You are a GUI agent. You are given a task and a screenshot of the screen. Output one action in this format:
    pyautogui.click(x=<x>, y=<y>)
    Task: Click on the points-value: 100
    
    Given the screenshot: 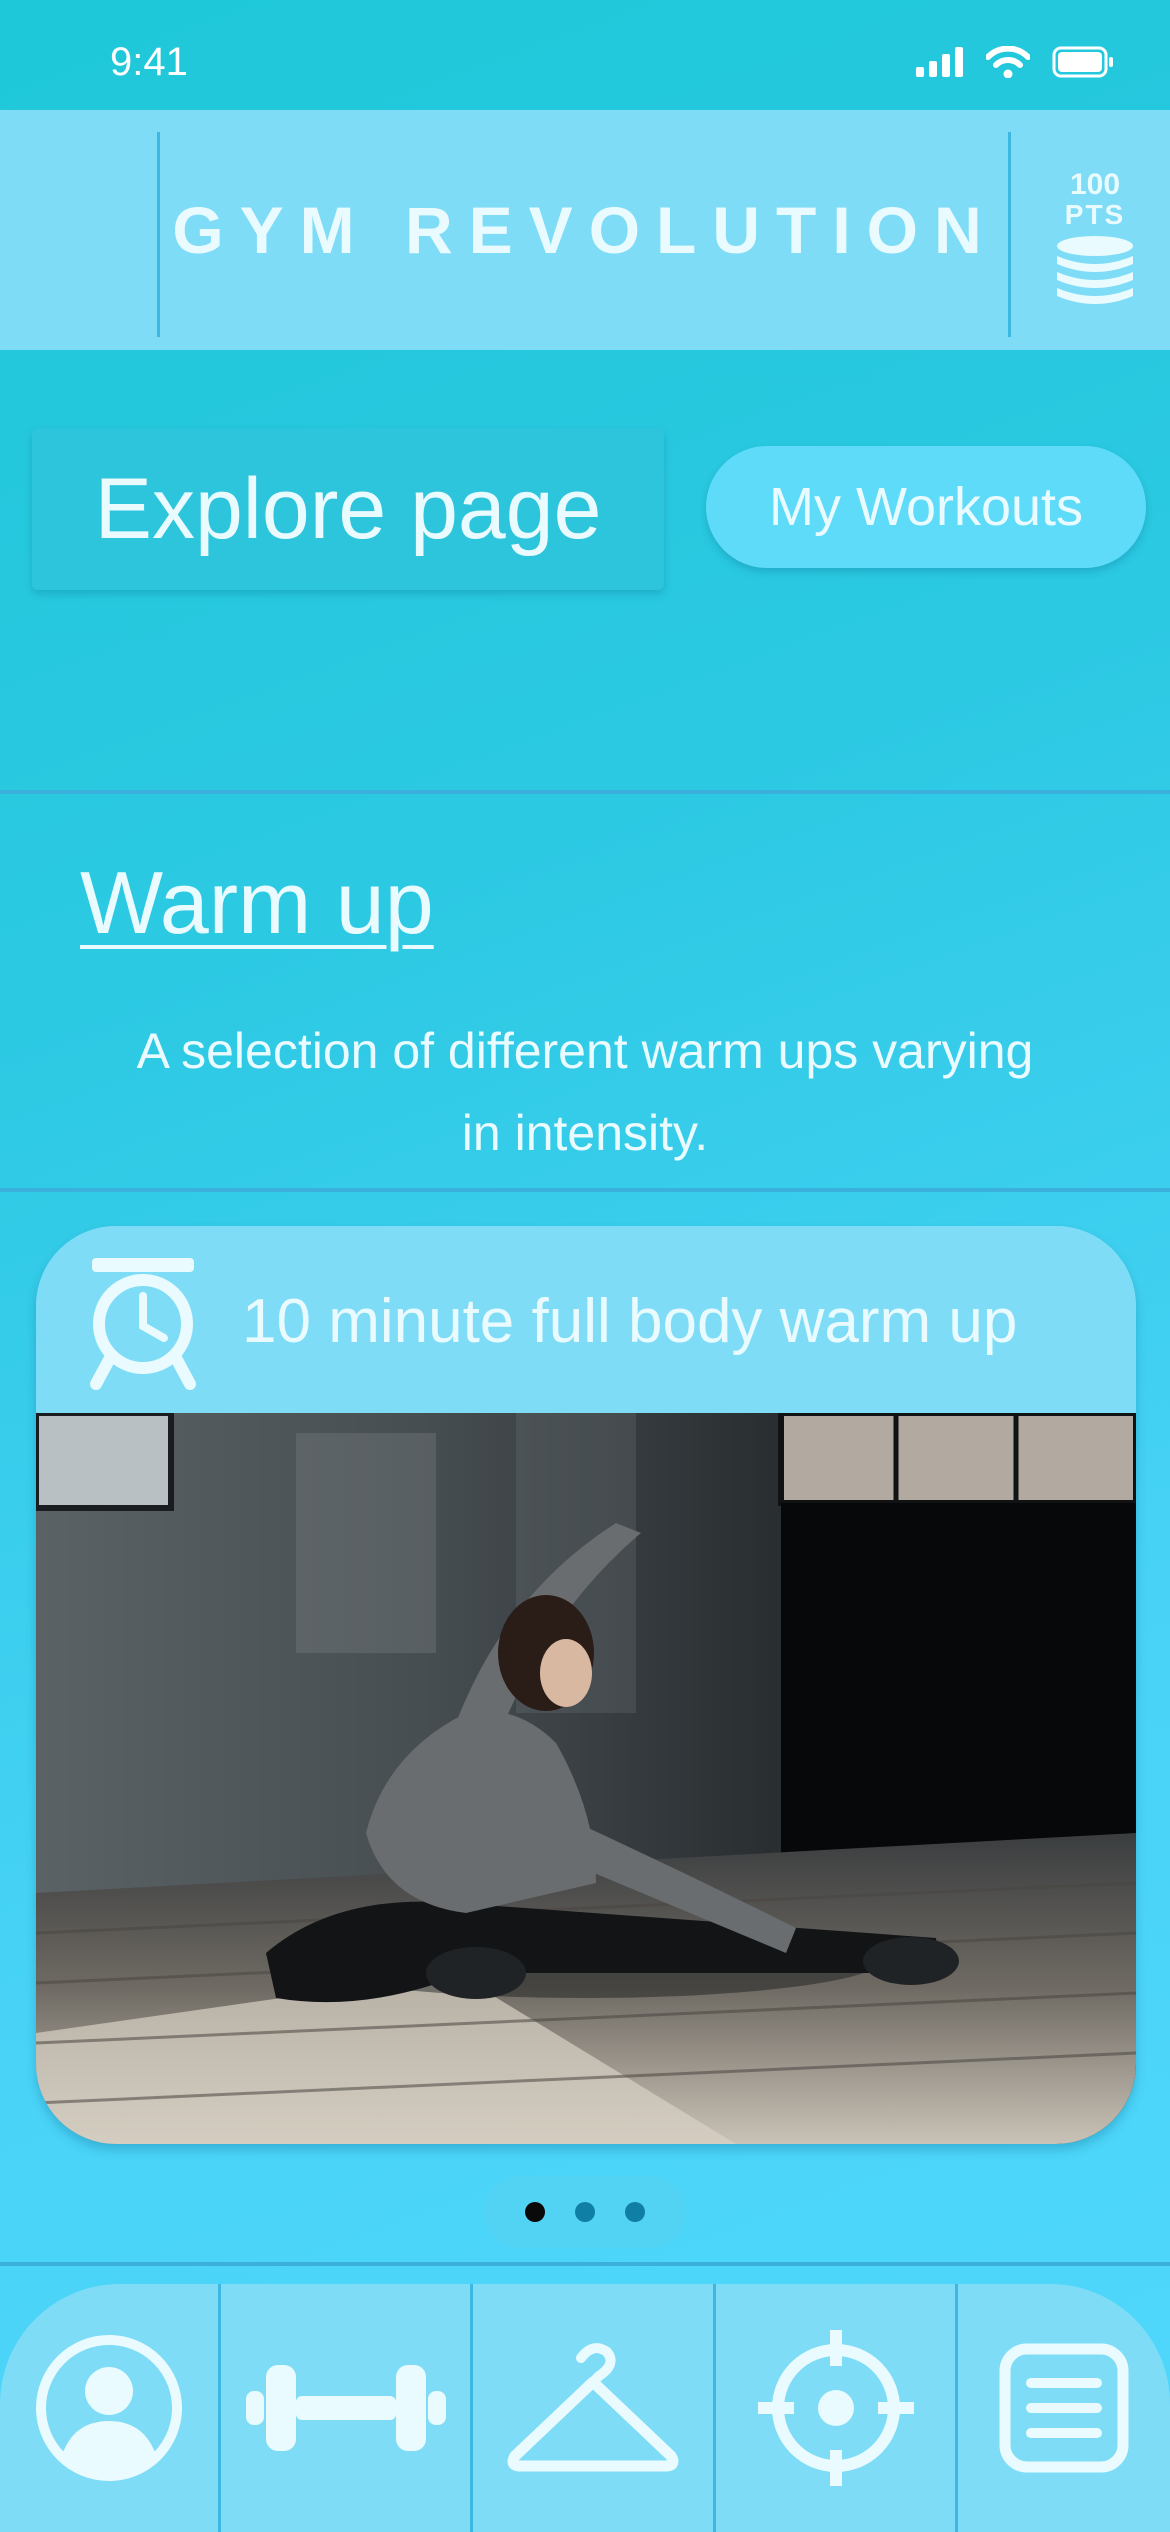 What is the action you would take?
    pyautogui.click(x=1095, y=184)
    